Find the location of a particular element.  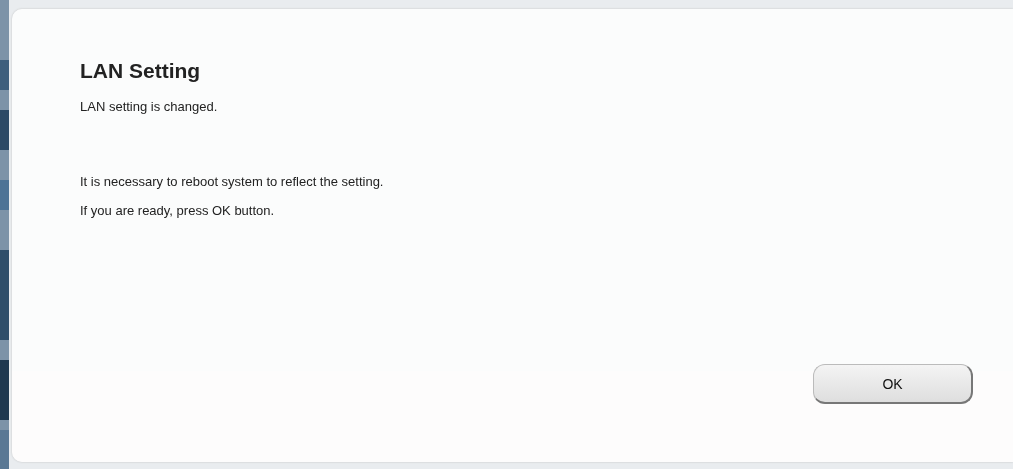

ok-button: OK is located at coordinates (893, 384).